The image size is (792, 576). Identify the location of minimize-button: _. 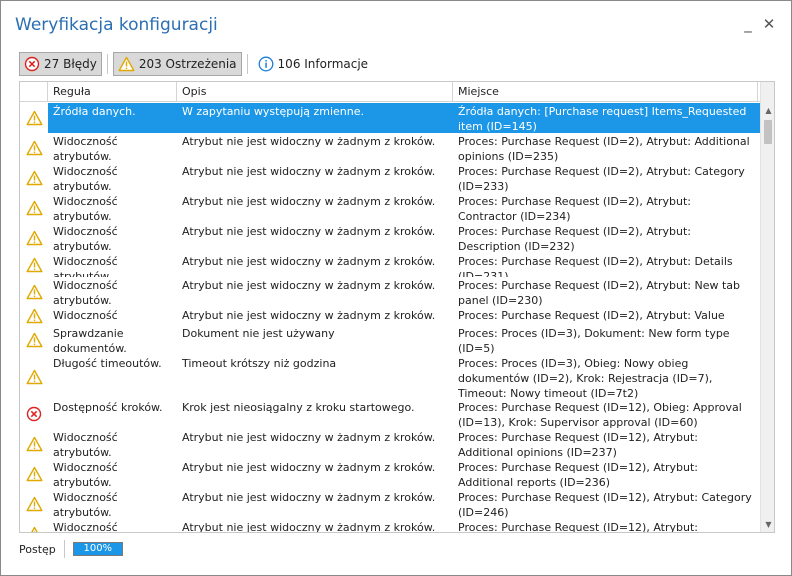
(748, 24).